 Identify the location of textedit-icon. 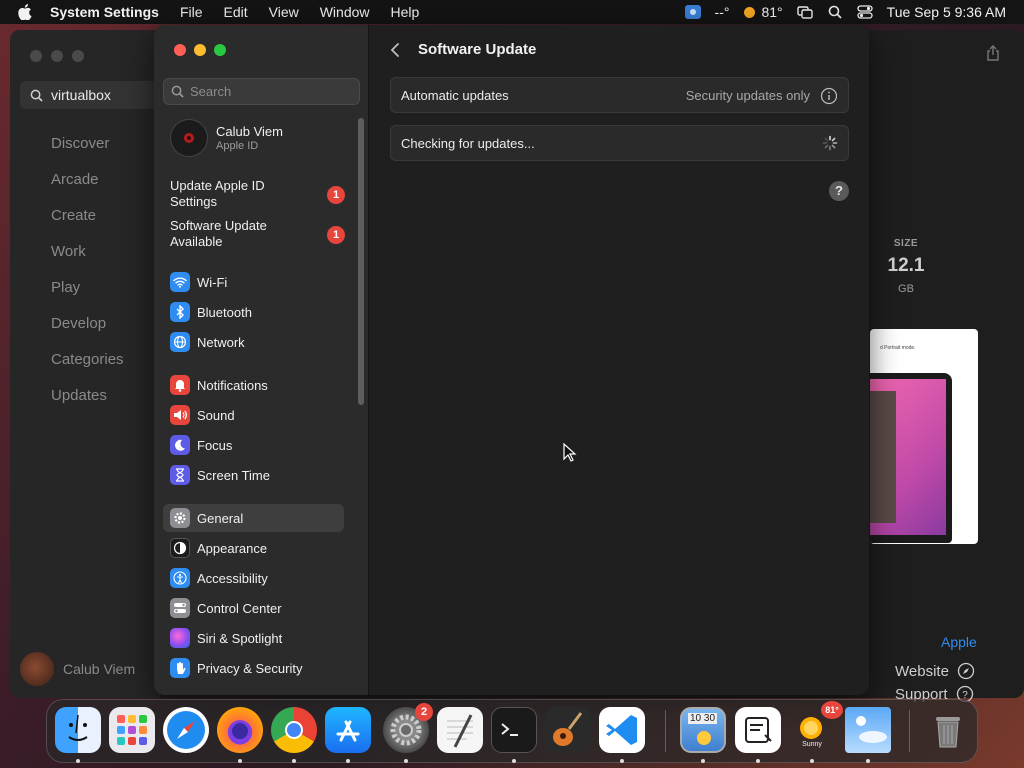
(460, 731).